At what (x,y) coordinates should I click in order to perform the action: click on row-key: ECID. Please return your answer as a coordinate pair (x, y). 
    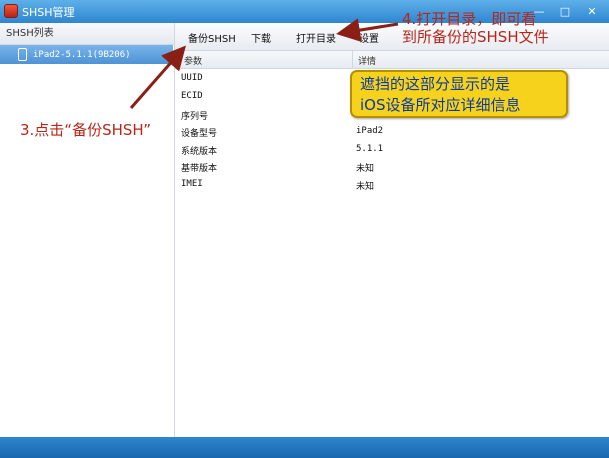
    Looking at the image, I should click on (192, 96).